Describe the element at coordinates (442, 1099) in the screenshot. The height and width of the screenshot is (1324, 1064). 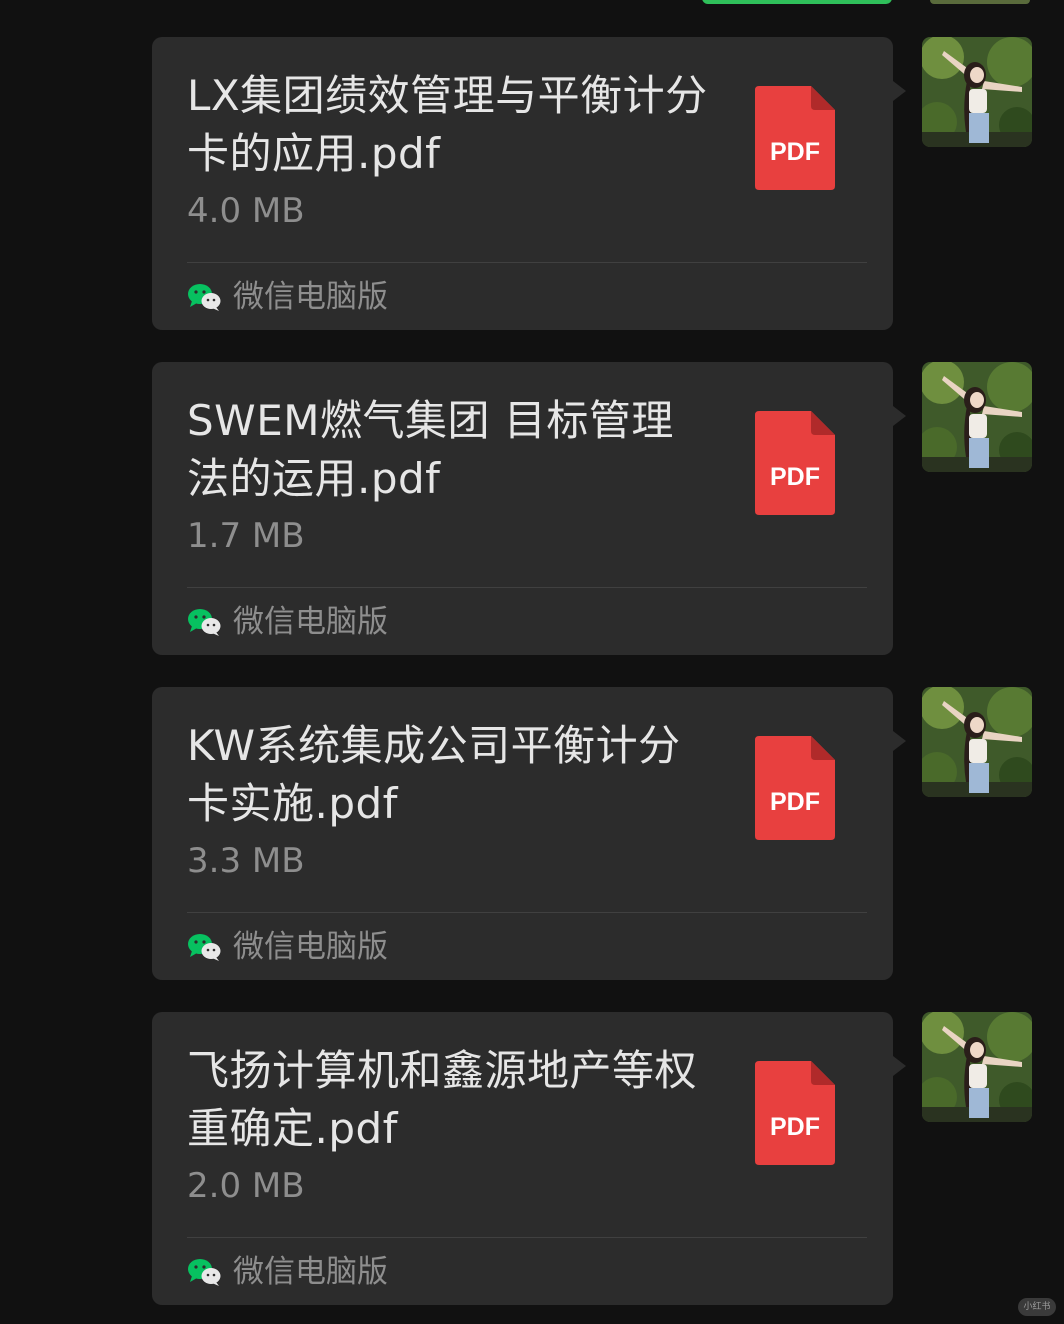
I see `file-name: 飞扬计算机和鑫源地产等权重确定.pdf` at that location.